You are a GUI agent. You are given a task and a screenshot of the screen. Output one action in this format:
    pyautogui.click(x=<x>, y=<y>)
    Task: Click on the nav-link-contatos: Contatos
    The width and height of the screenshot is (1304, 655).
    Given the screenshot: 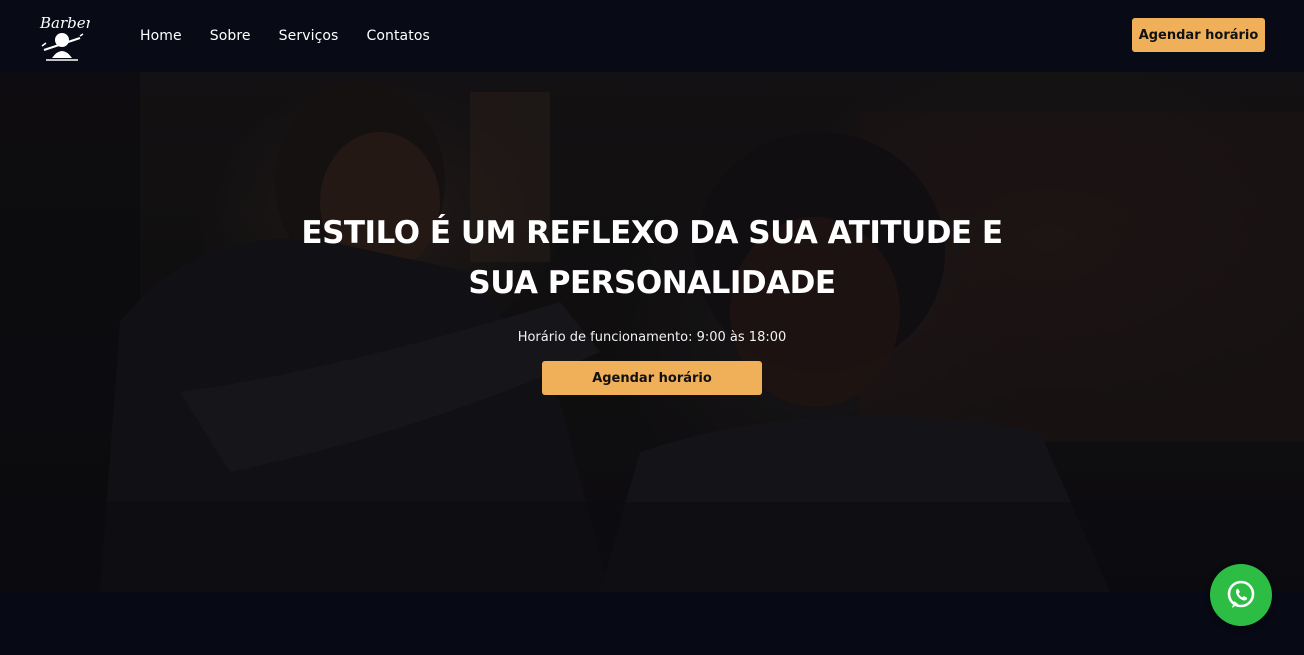 What is the action you would take?
    pyautogui.click(x=397, y=36)
    